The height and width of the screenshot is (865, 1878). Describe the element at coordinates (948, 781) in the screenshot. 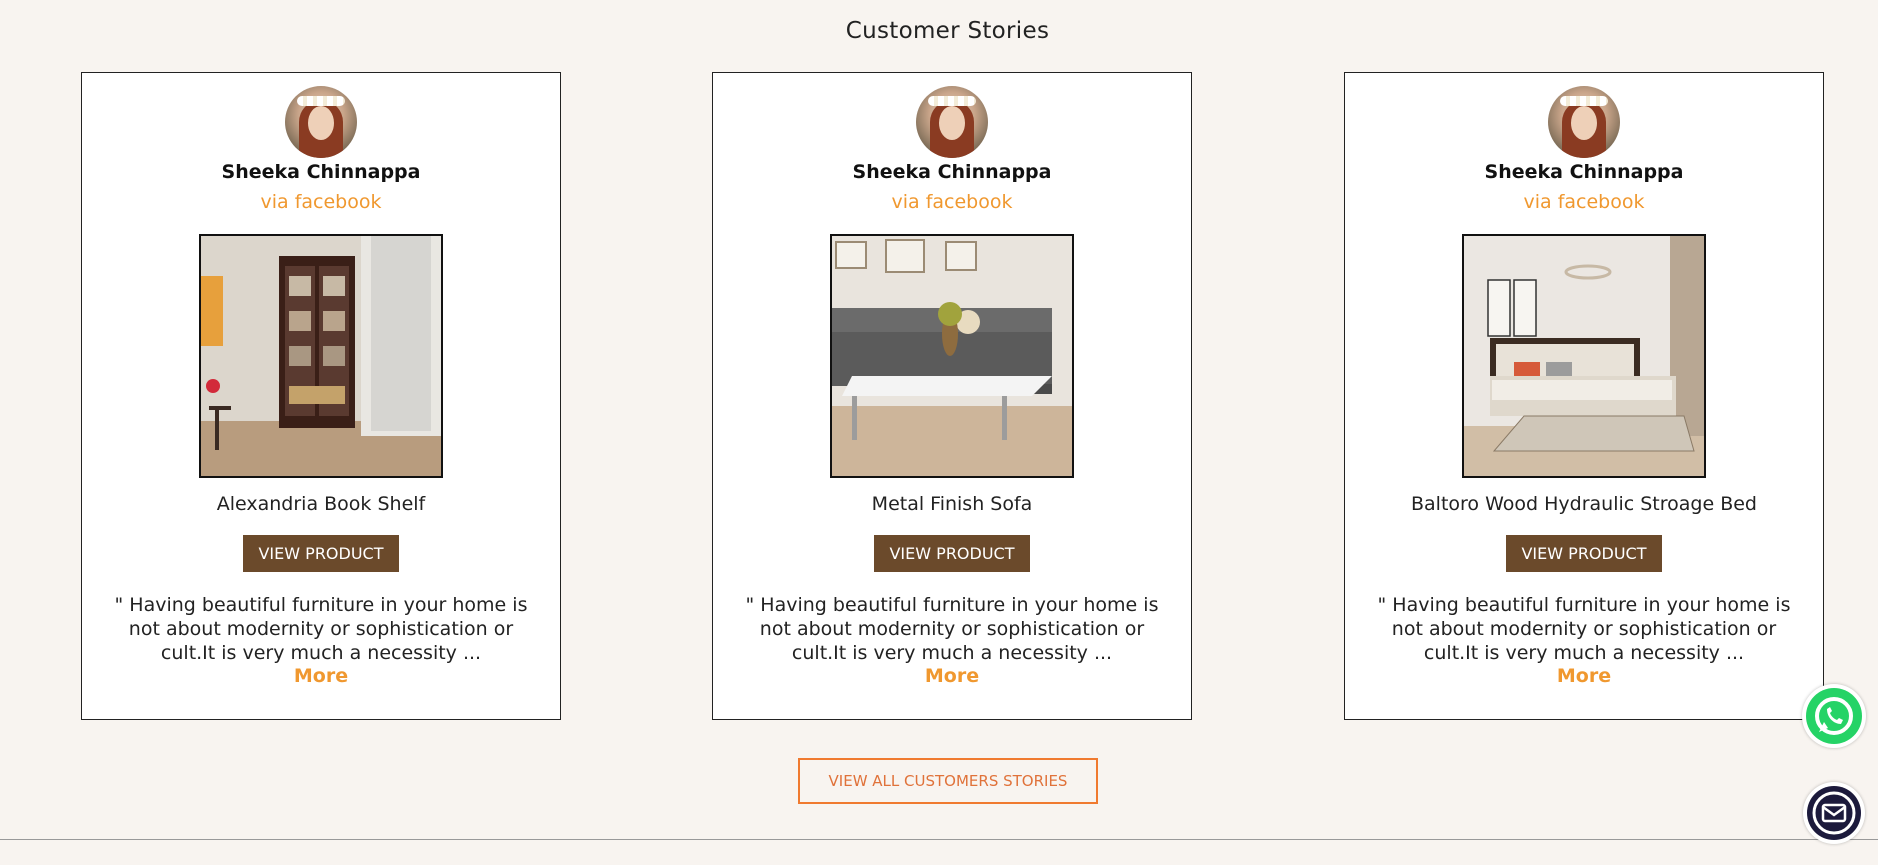

I see `view-all-stories-button: VIEW ALL CUSTOMERS STORIES` at that location.